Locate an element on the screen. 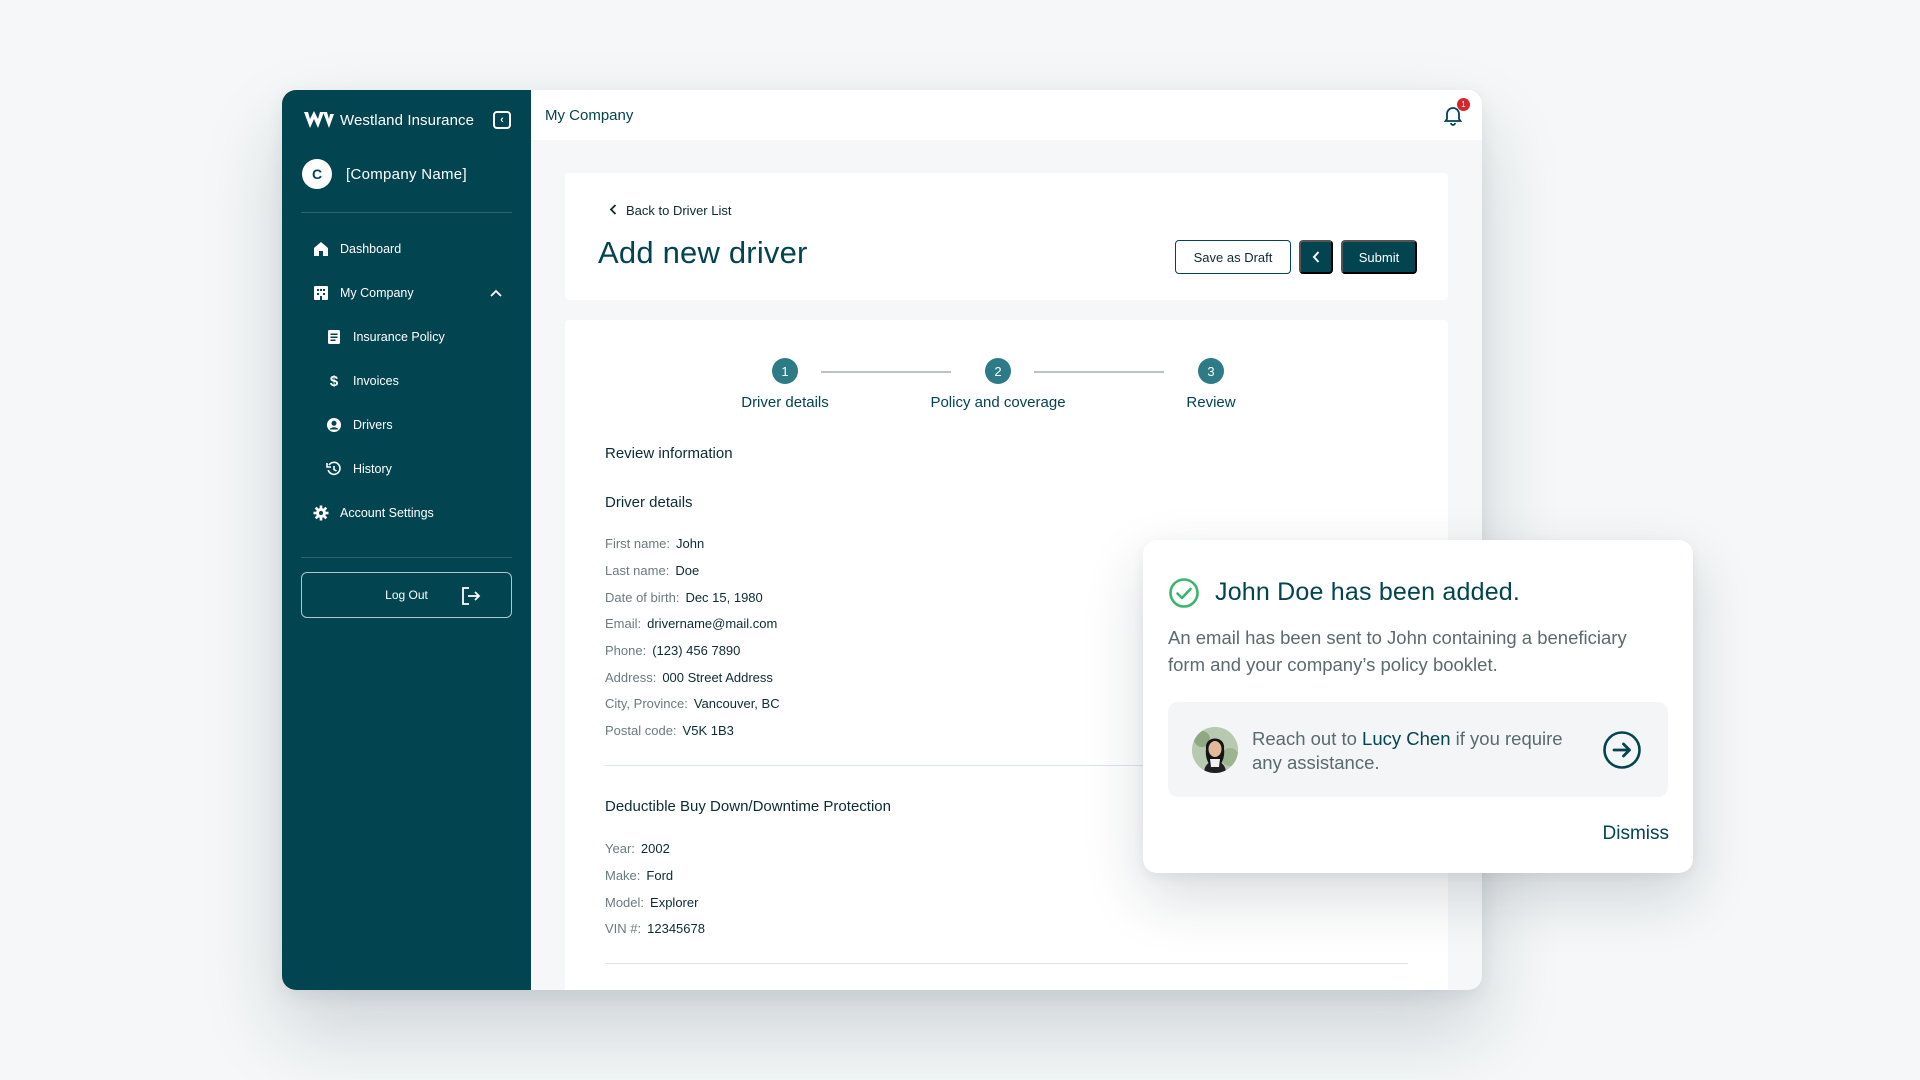 The height and width of the screenshot is (1080, 1920). collapse-sidebar-icon: ‹ is located at coordinates (502, 120).